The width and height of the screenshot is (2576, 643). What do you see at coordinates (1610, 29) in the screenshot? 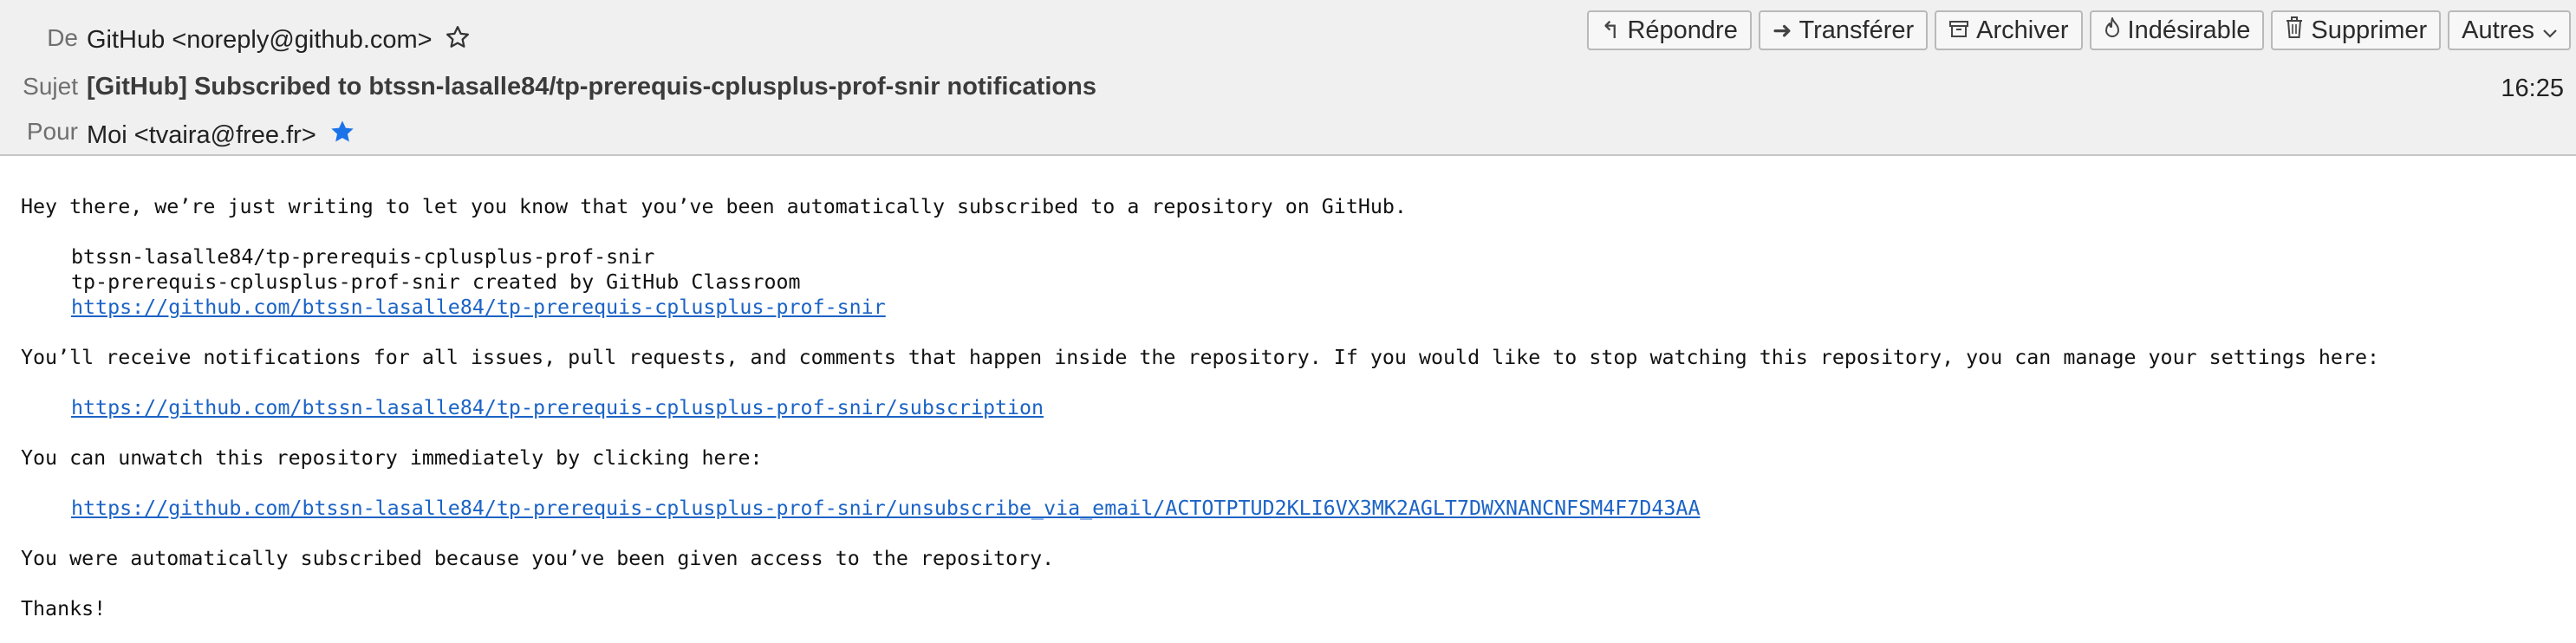
I see `reply-arrow-icon: ↰` at bounding box center [1610, 29].